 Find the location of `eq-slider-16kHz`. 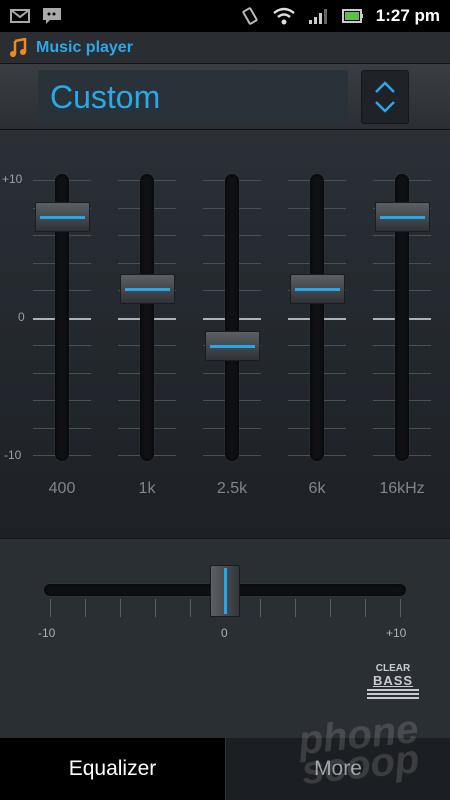

eq-slider-16kHz is located at coordinates (403, 334).